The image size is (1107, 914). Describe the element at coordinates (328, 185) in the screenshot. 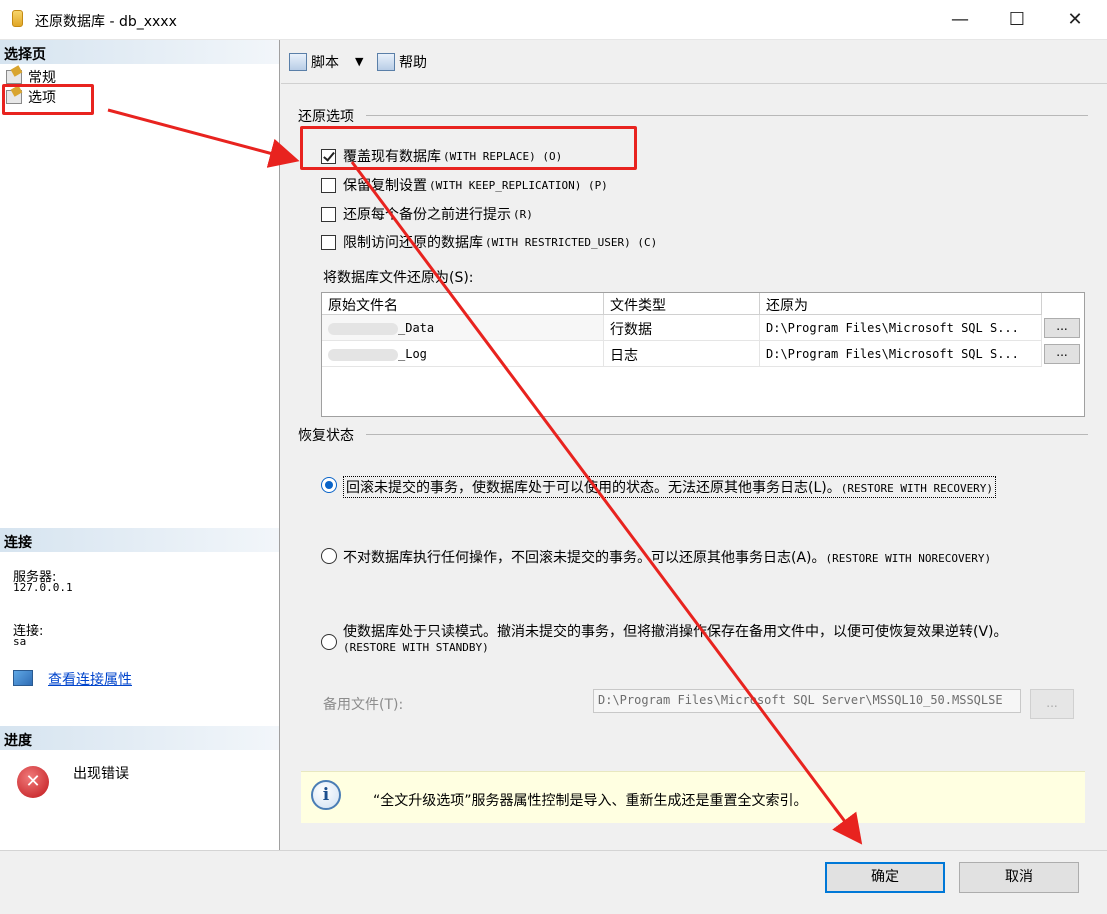

I see `checkbox-keep-replication` at that location.